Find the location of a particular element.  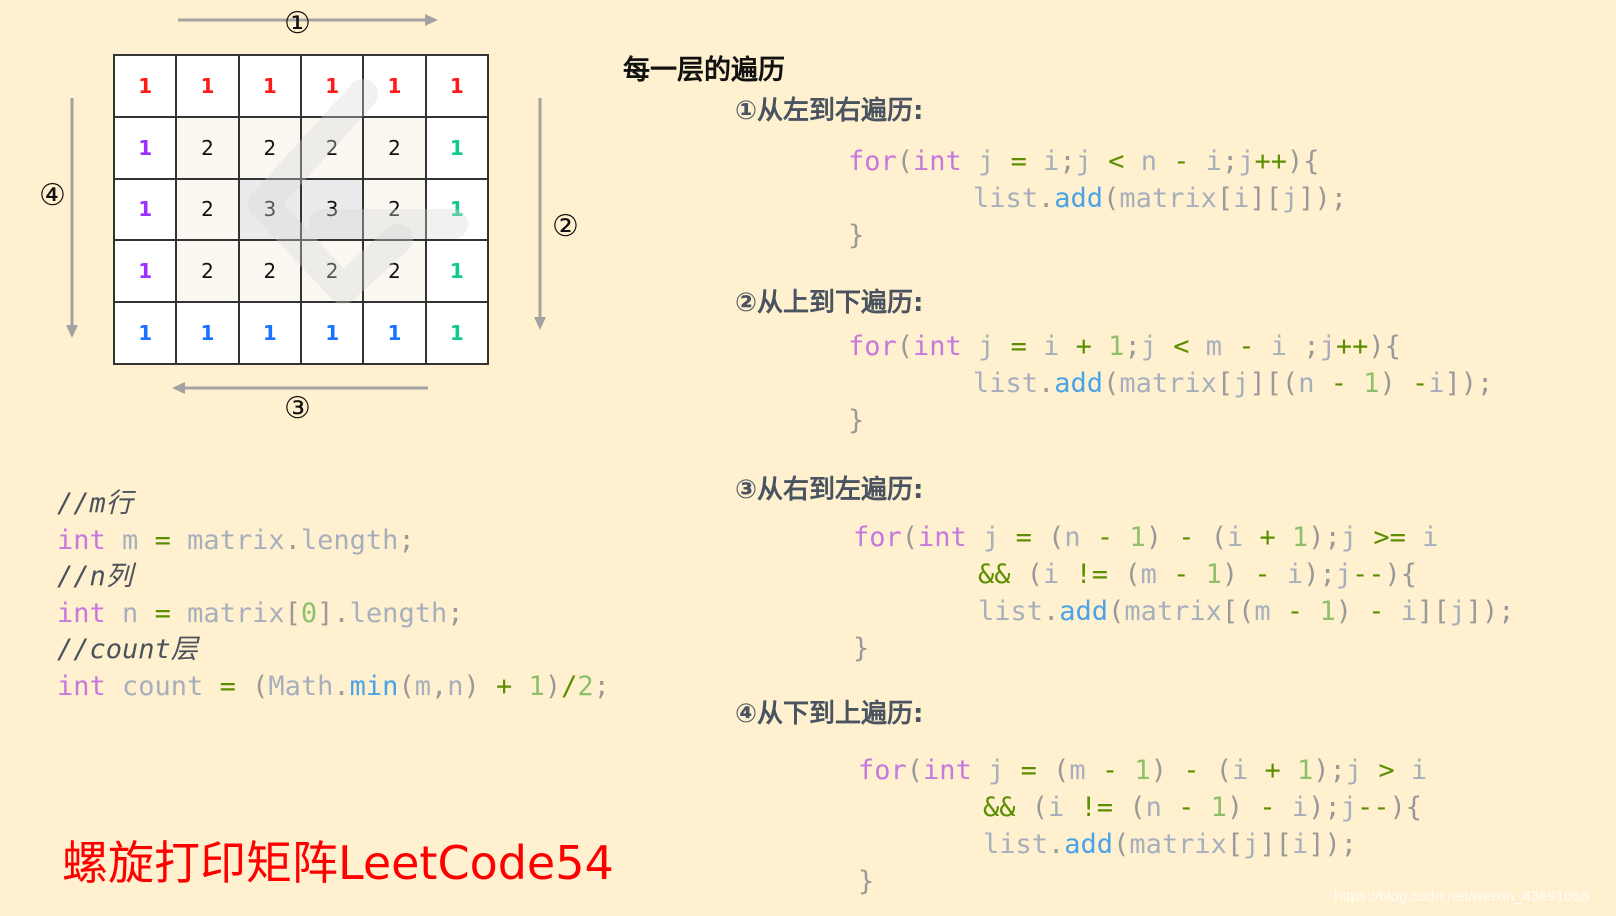

code-line: && (i != (m - 1) - i);j--){ is located at coordinates (1197, 574).